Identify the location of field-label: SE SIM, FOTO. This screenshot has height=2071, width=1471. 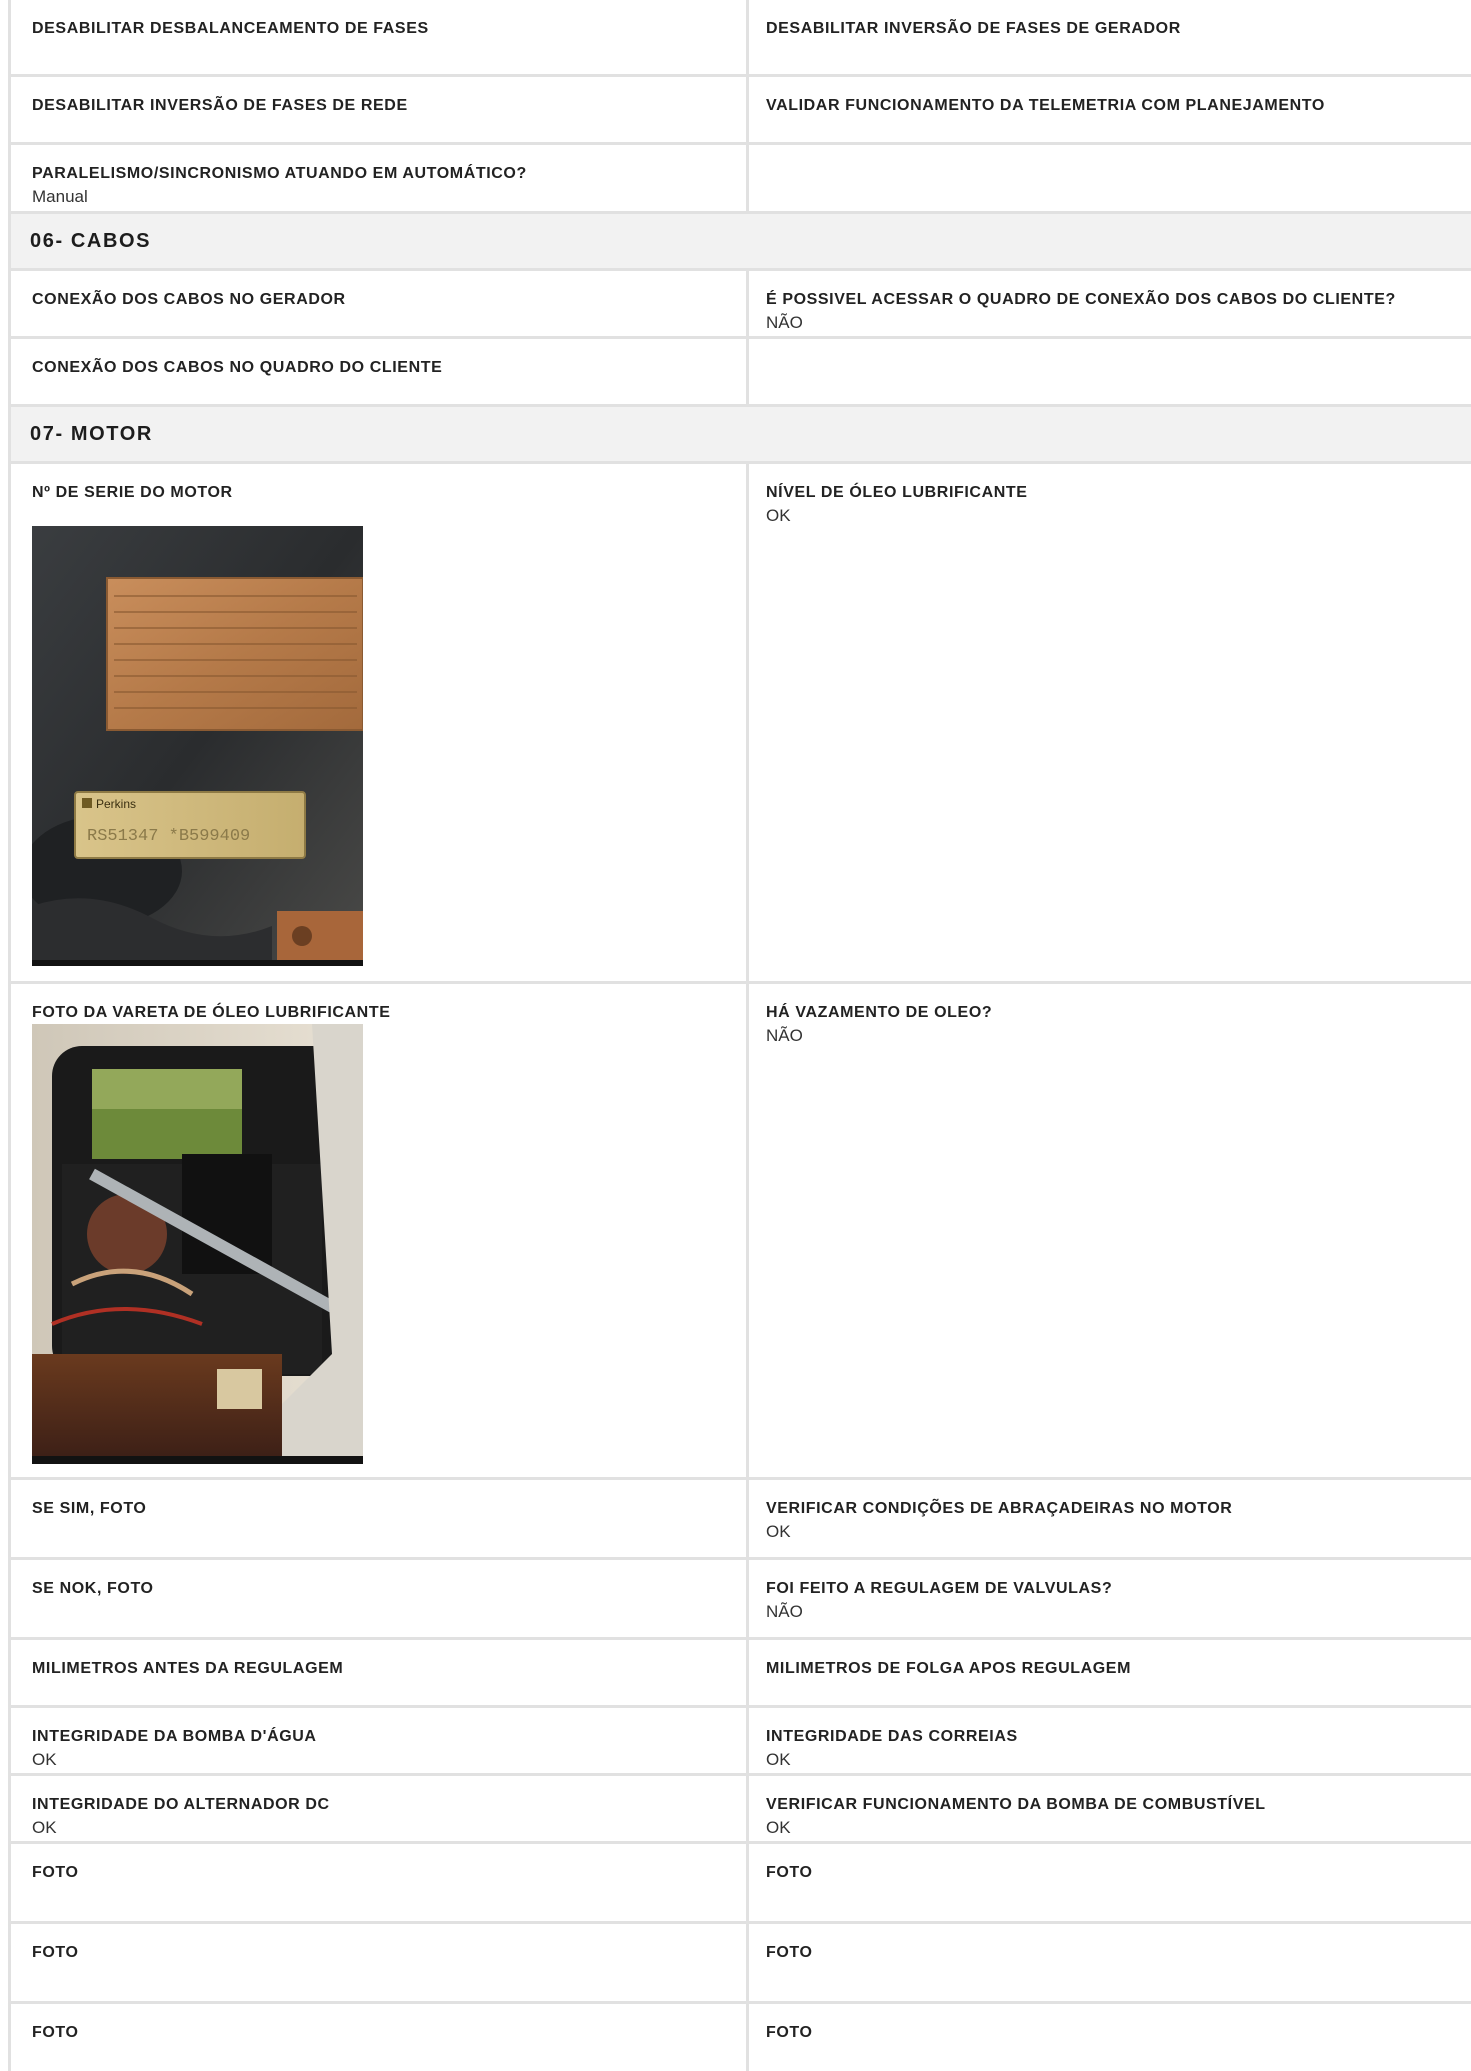
(89, 1508).